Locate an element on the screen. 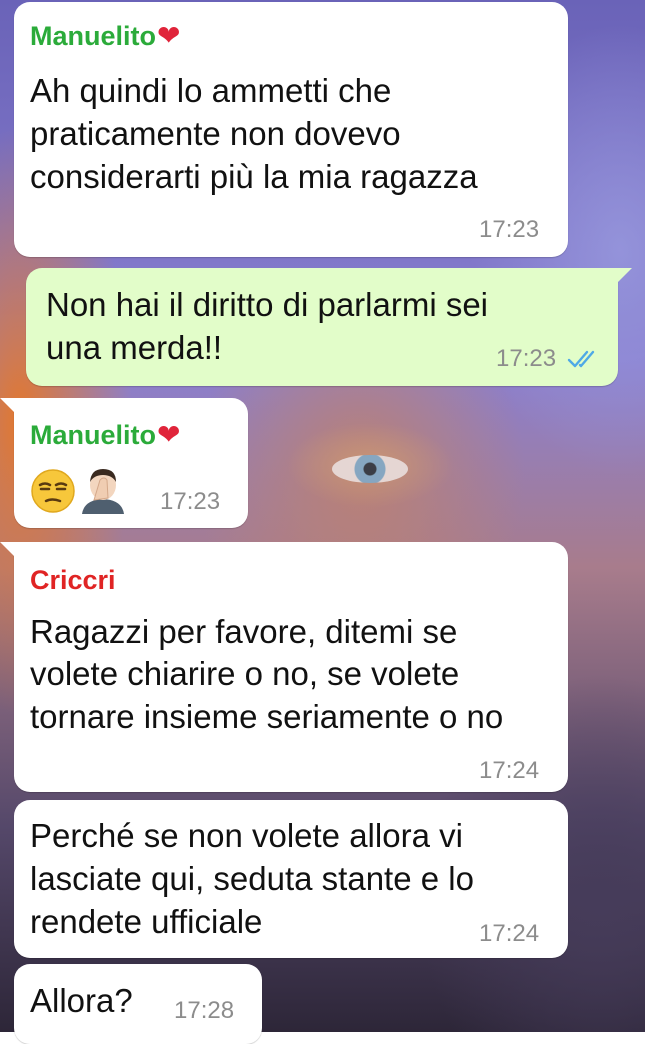 This screenshot has width=645, height=1044. message-bubble-3: Manuelito❤ 17:23 is located at coordinates (131, 463).